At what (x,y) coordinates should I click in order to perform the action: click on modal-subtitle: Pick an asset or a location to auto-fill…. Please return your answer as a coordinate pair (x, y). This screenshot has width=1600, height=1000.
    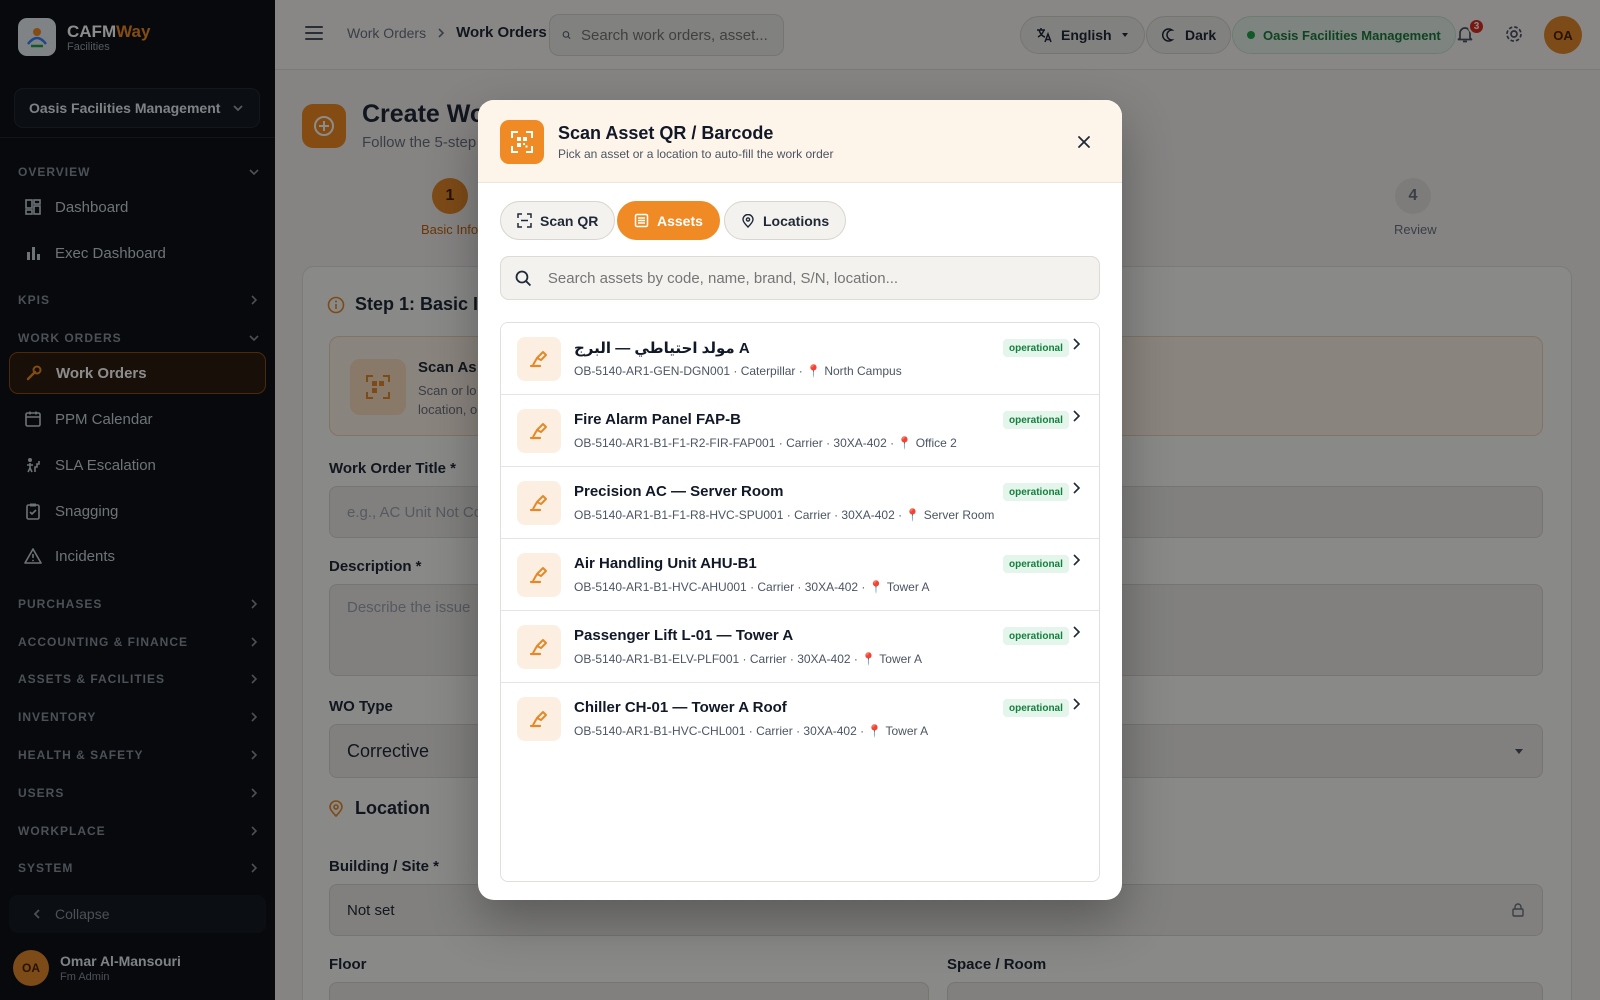
    Looking at the image, I should click on (696, 154).